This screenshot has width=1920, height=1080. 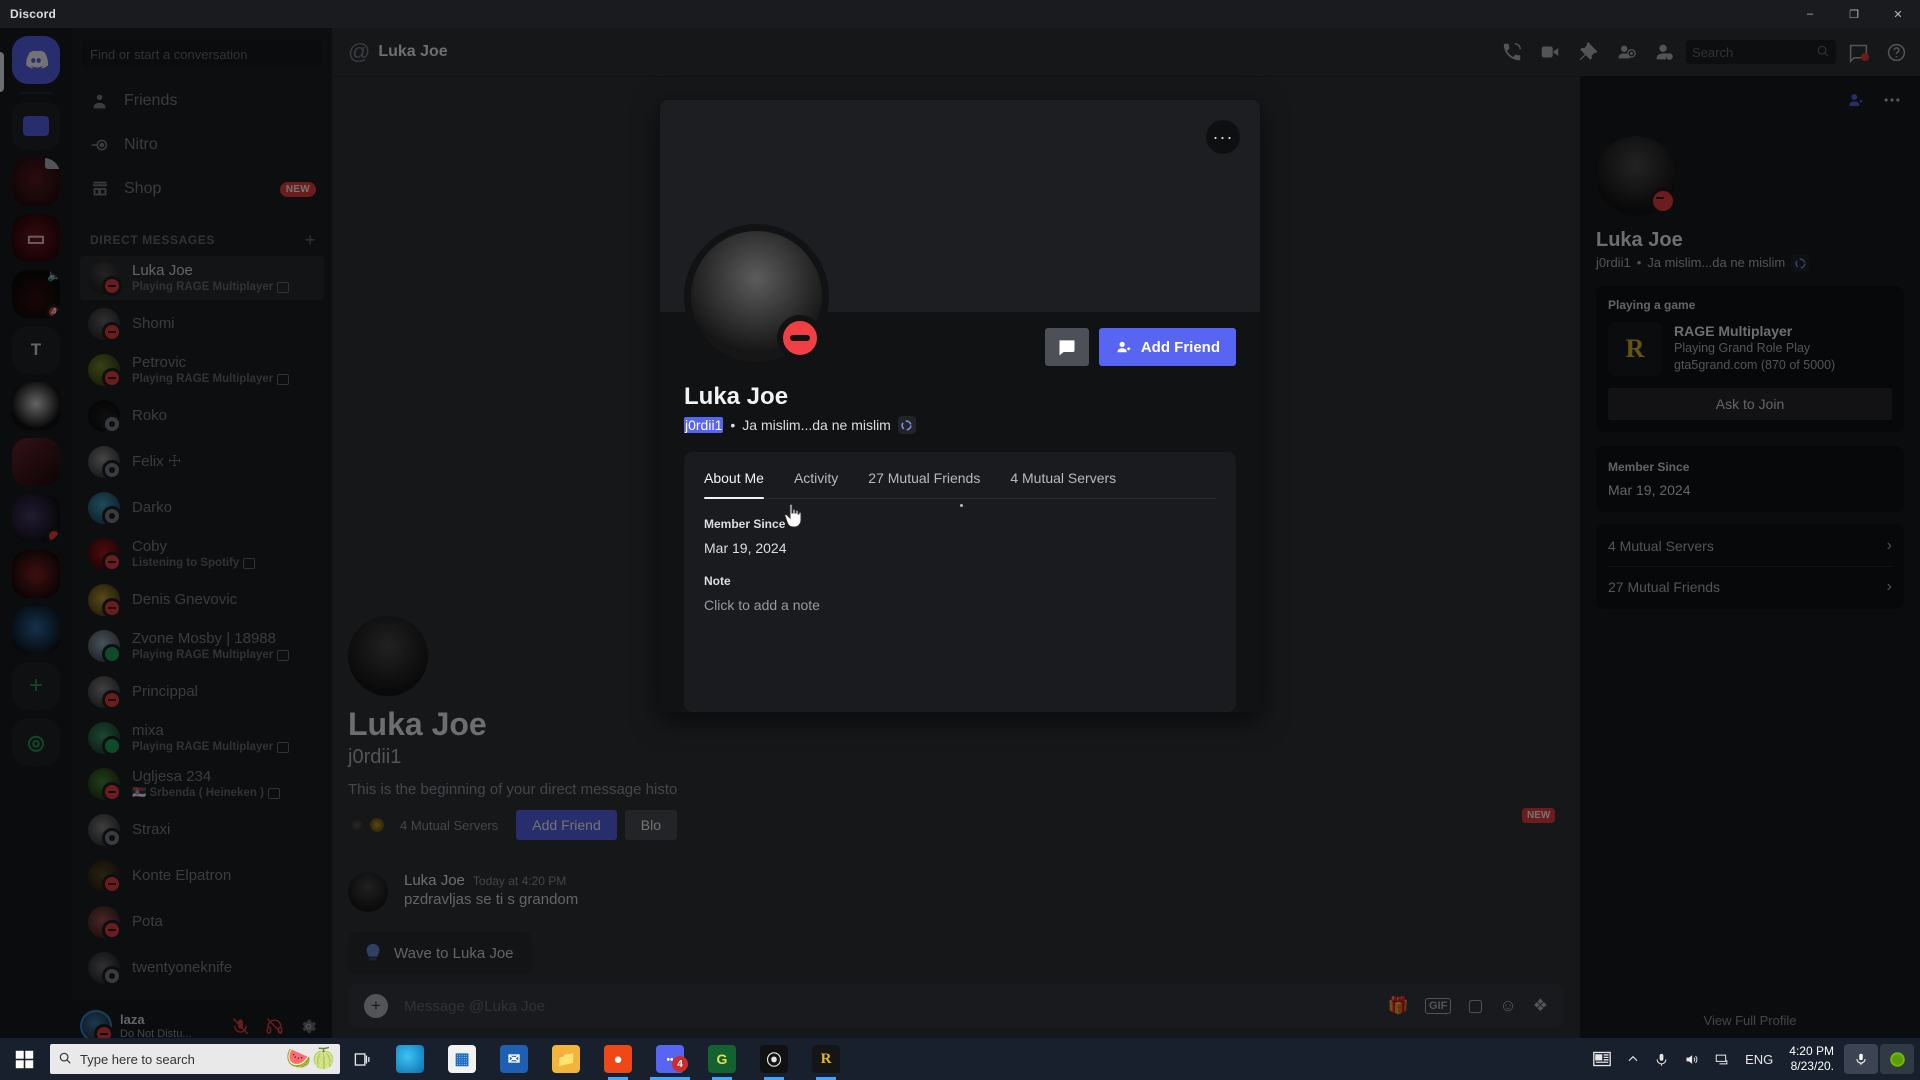 I want to click on clock-time: 4:20 PM, so click(x=1811, y=1051).